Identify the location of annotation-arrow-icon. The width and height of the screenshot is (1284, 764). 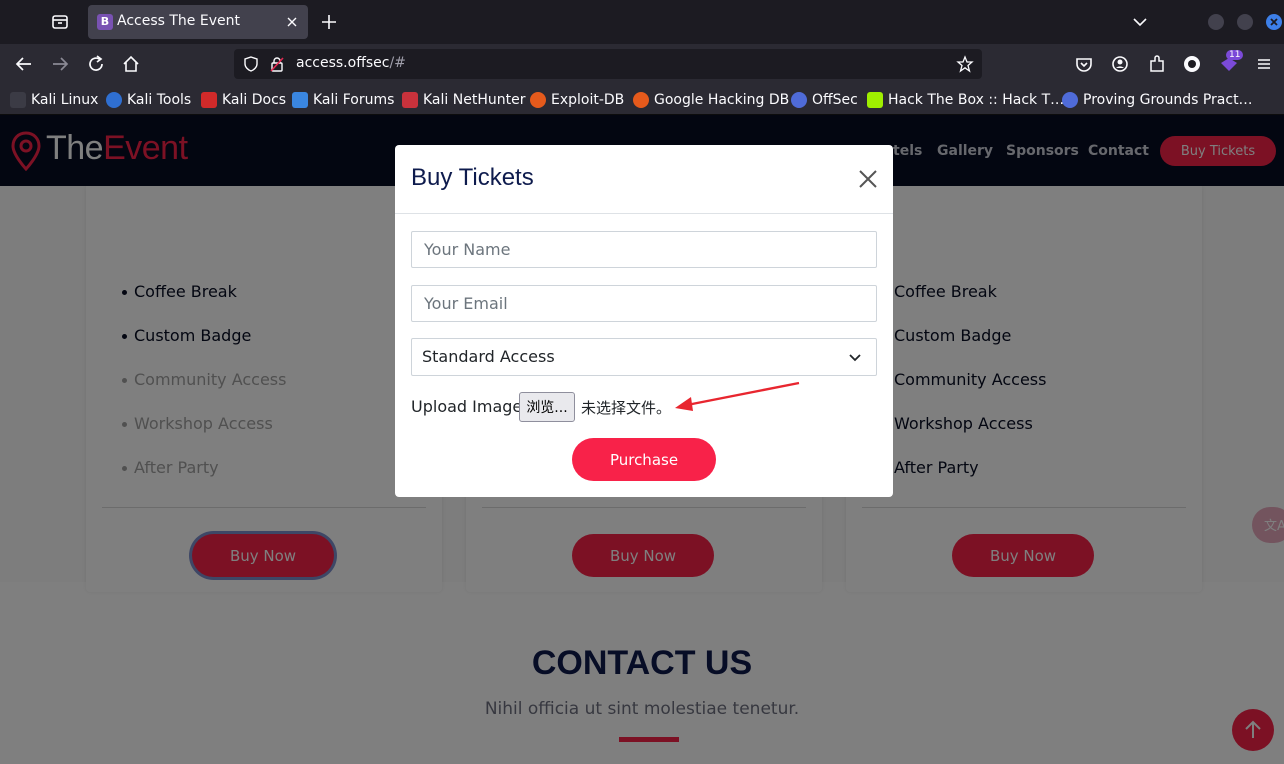
(737, 396).